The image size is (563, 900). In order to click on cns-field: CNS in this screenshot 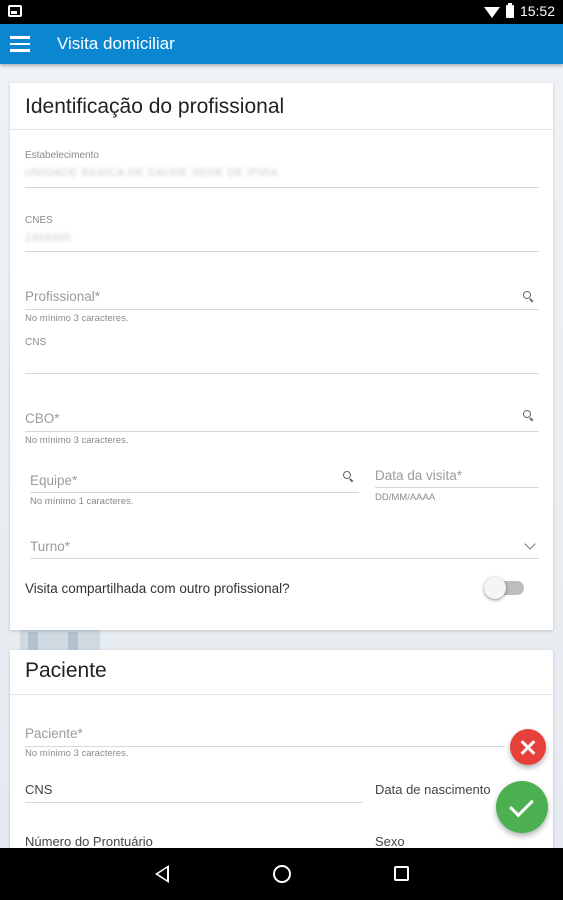, I will do `click(282, 357)`.